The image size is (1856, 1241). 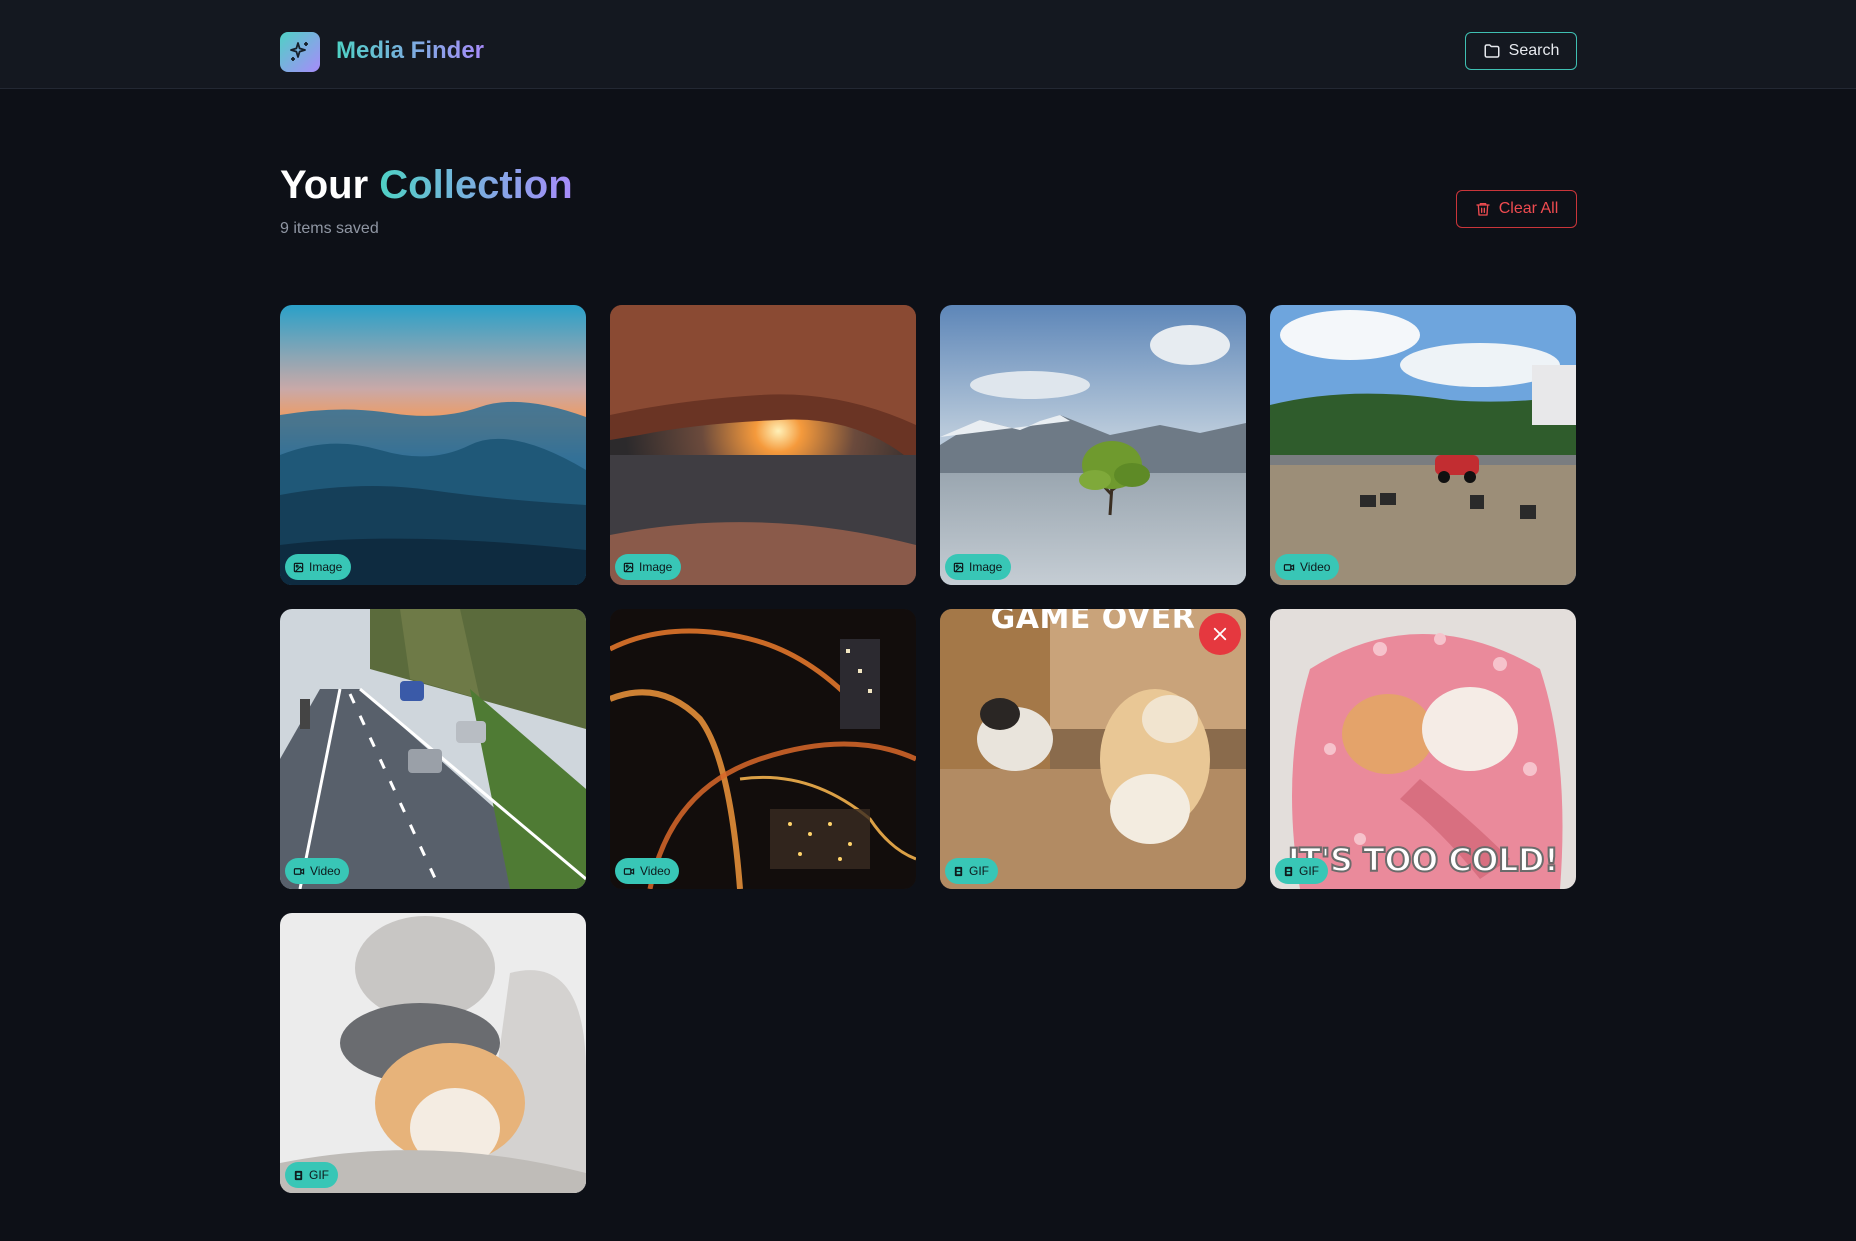 What do you see at coordinates (1423, 749) in the screenshot?
I see `media-card: IT'S TOO COLD! GIF` at bounding box center [1423, 749].